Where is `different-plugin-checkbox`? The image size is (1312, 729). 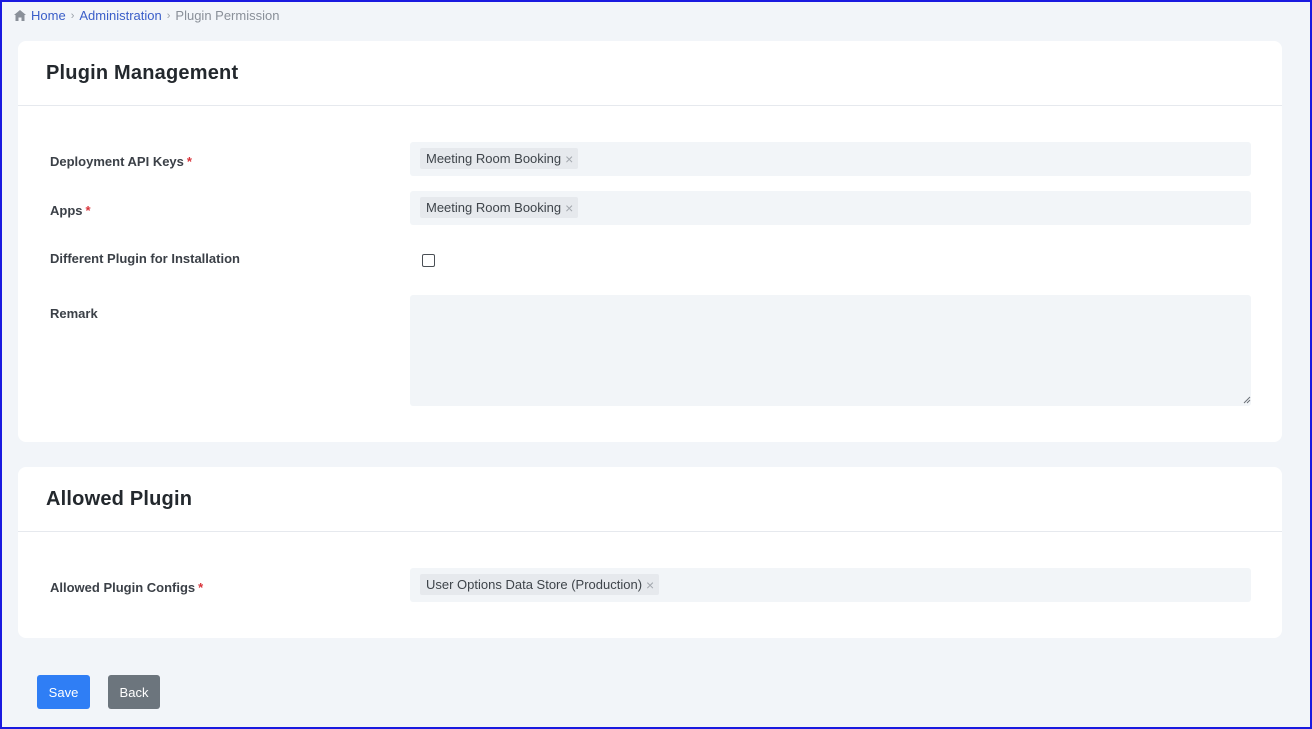 different-plugin-checkbox is located at coordinates (428, 260).